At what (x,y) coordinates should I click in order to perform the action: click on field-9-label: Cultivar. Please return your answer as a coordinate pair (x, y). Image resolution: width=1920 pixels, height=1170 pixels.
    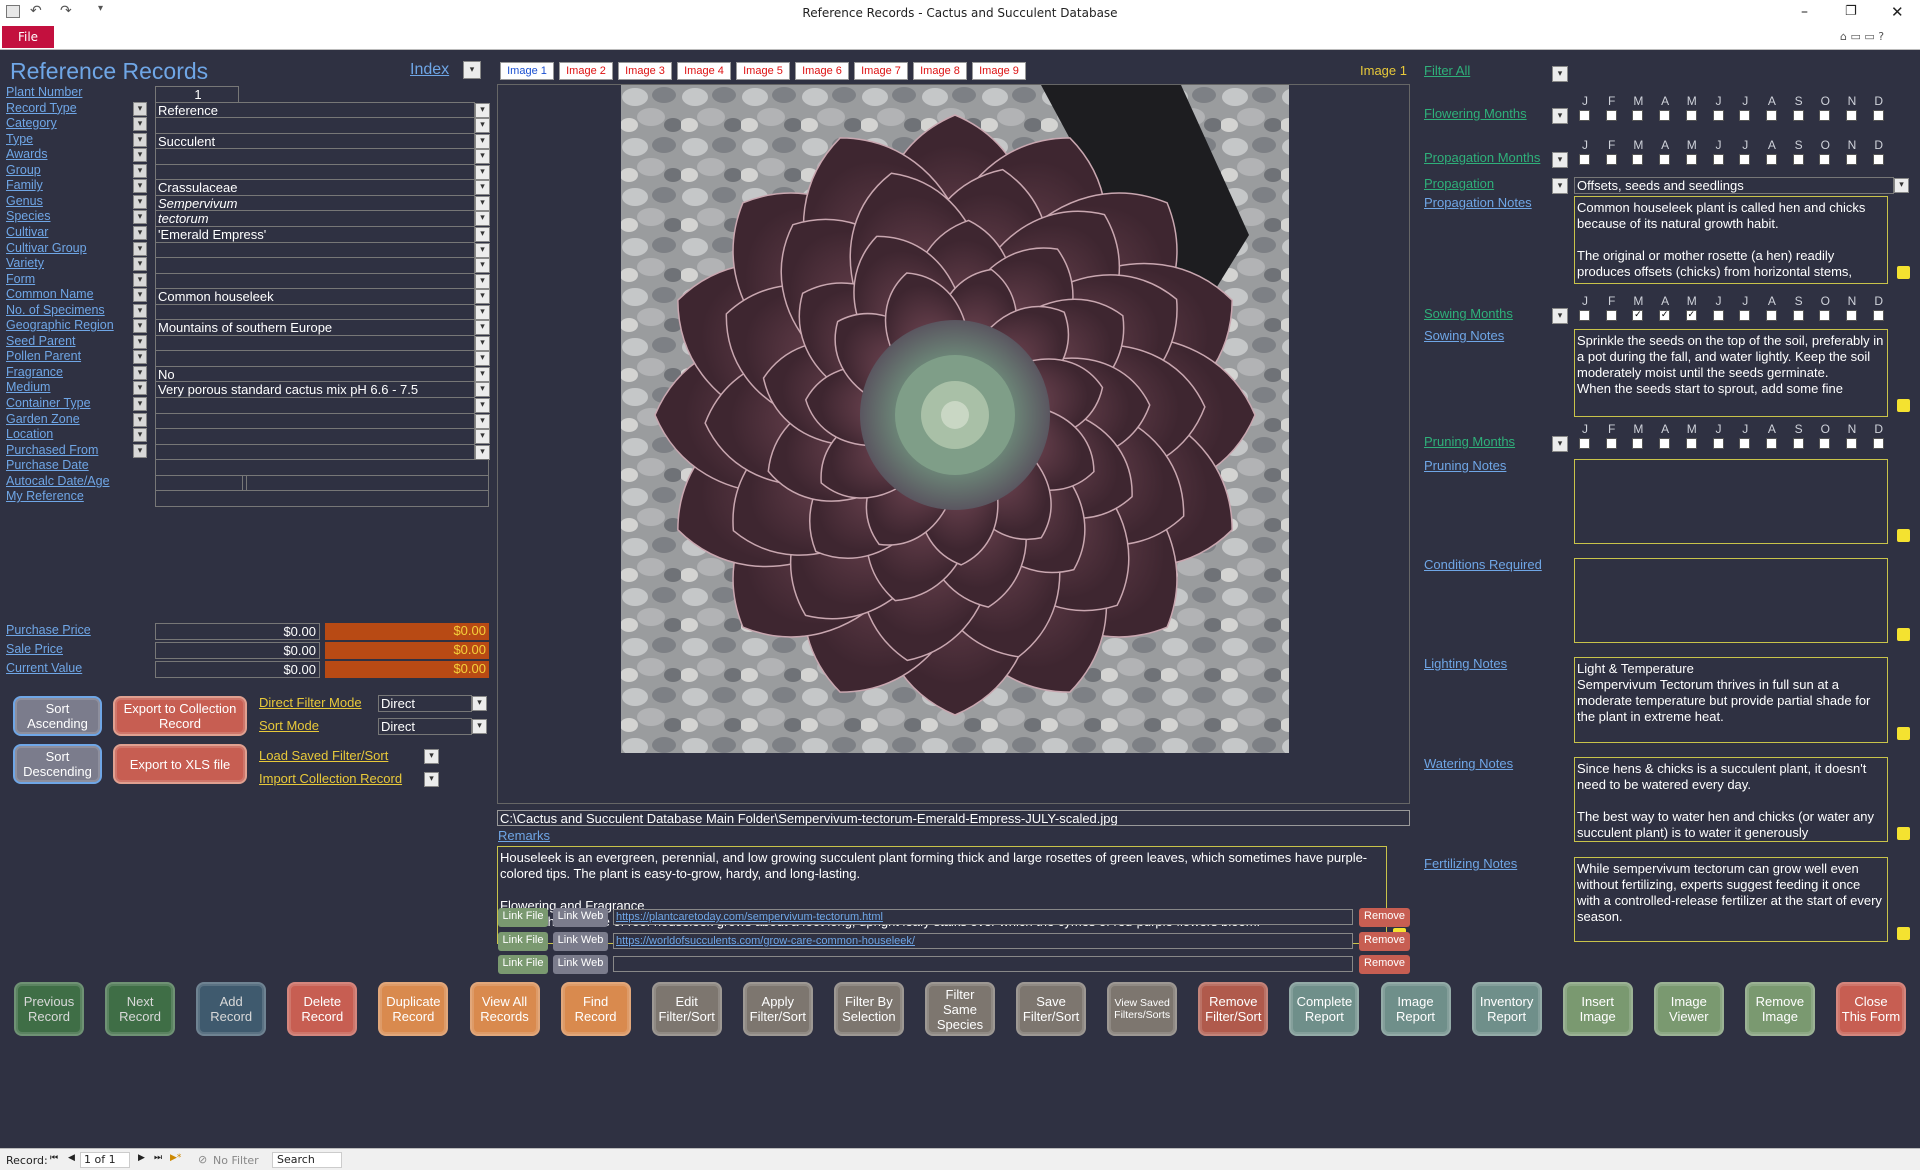
    Looking at the image, I should click on (27, 232).